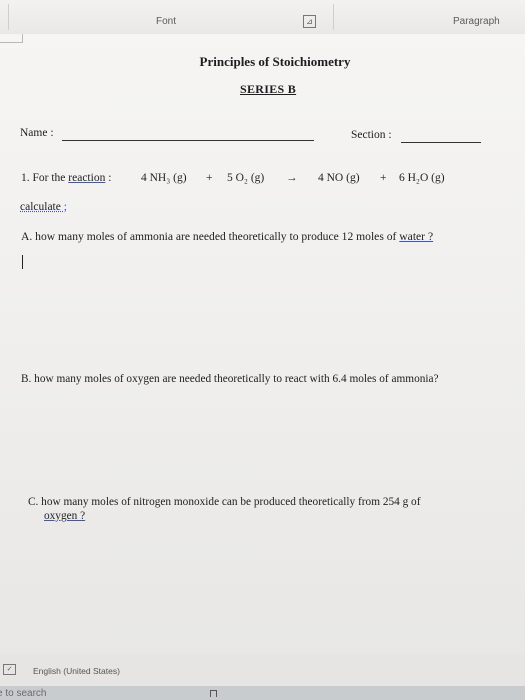  Describe the element at coordinates (246, 178) in the screenshot. I see `equation-reactant-oxygen: 5 O₂ (g)` at that location.